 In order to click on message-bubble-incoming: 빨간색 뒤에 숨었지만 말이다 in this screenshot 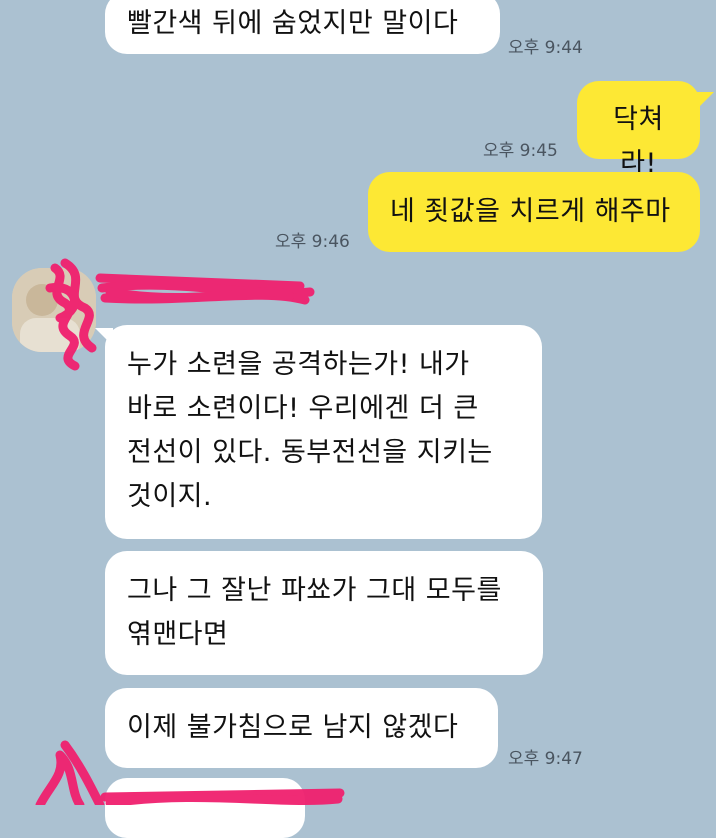, I will do `click(302, 27)`.